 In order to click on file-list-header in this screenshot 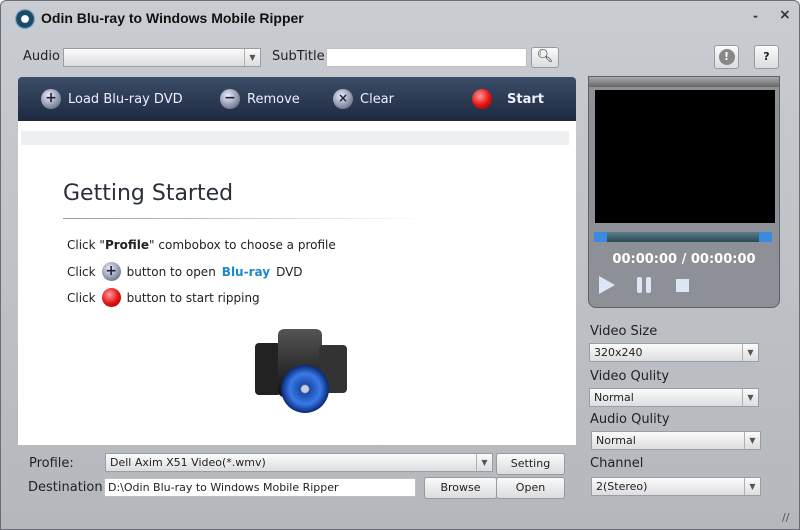, I will do `click(295, 138)`.